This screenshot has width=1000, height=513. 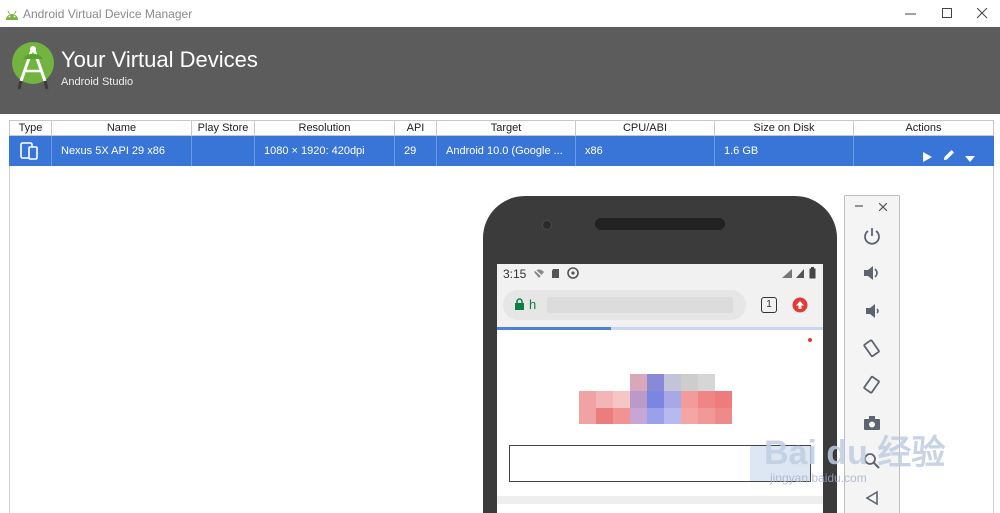 I want to click on cell-type, so click(x=30, y=151).